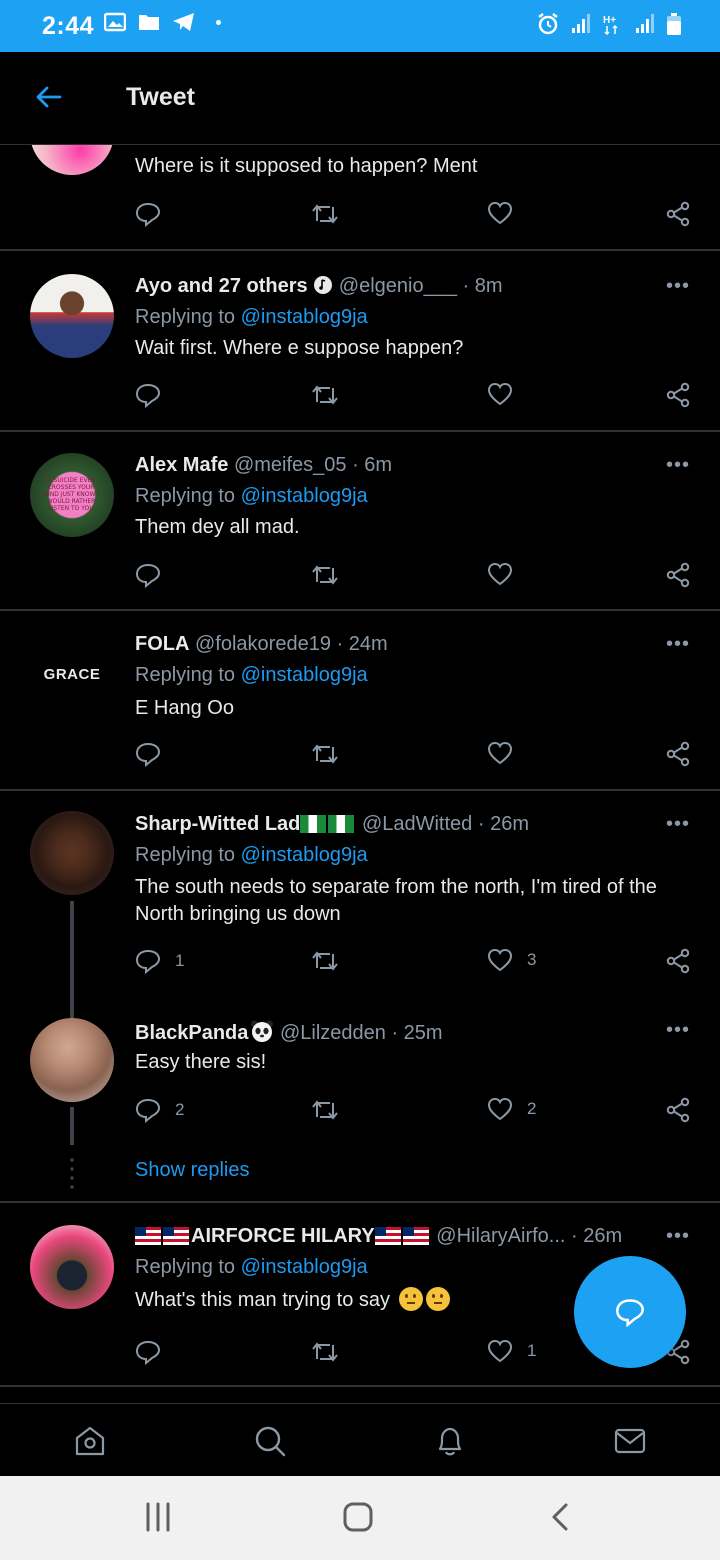 The height and width of the screenshot is (1560, 720). I want to click on display-name: Alex Mafe, so click(181, 465).